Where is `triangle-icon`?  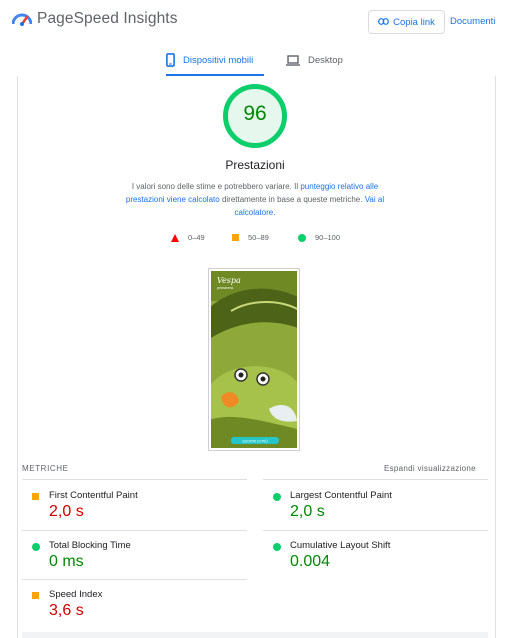
triangle-icon is located at coordinates (175, 237).